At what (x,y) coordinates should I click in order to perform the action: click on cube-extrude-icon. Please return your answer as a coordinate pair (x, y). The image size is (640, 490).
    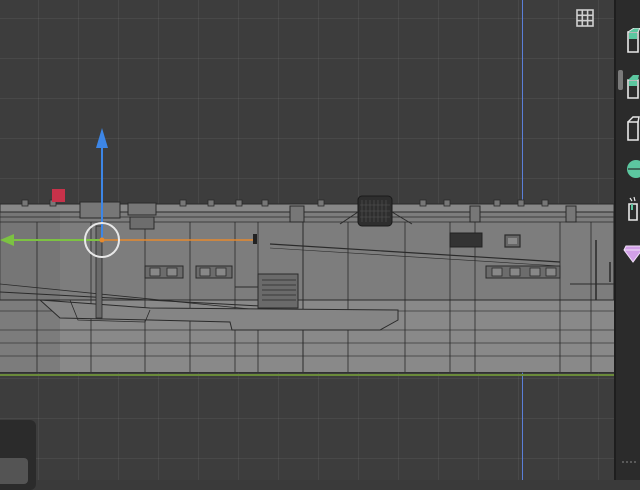
    Looking at the image, I should click on (629, 129).